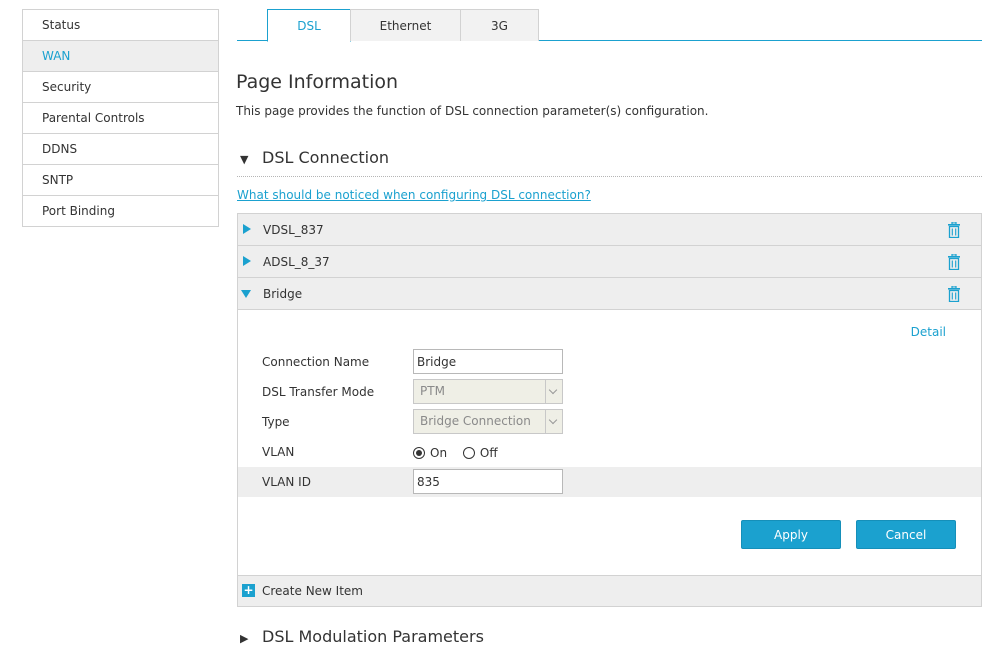 The width and height of the screenshot is (998, 647). What do you see at coordinates (609, 230) in the screenshot?
I see `connection-row-vdsl: VDSL_837` at bounding box center [609, 230].